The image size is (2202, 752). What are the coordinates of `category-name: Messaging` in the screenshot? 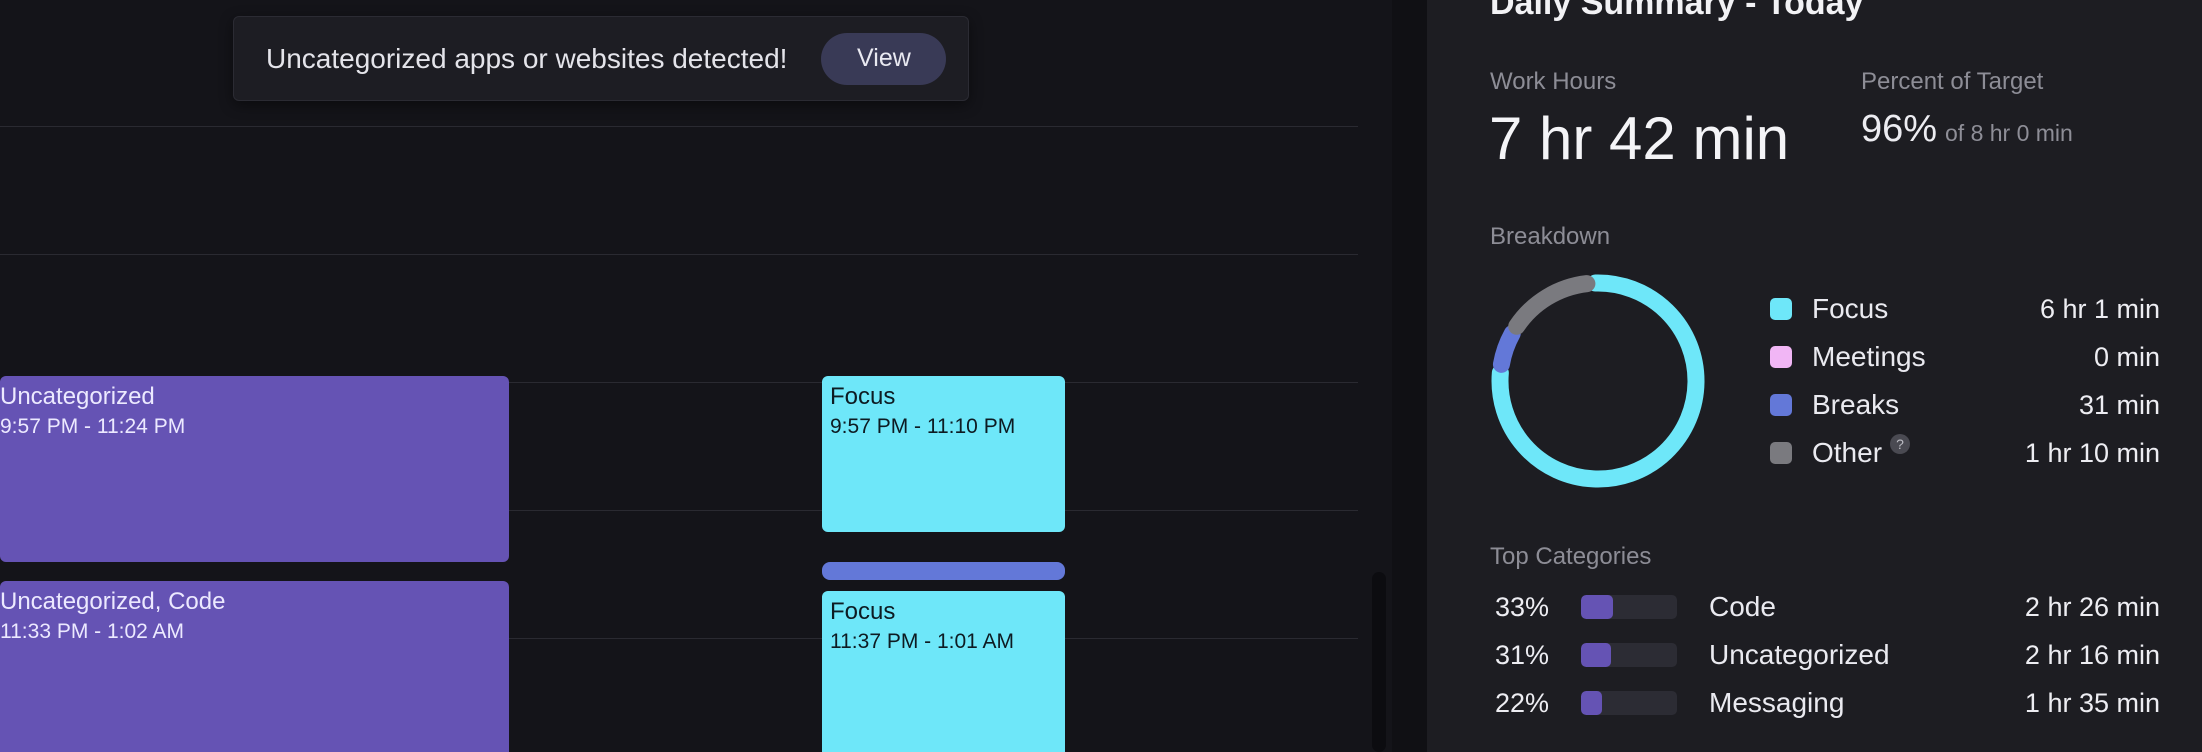 It's located at (1777, 702).